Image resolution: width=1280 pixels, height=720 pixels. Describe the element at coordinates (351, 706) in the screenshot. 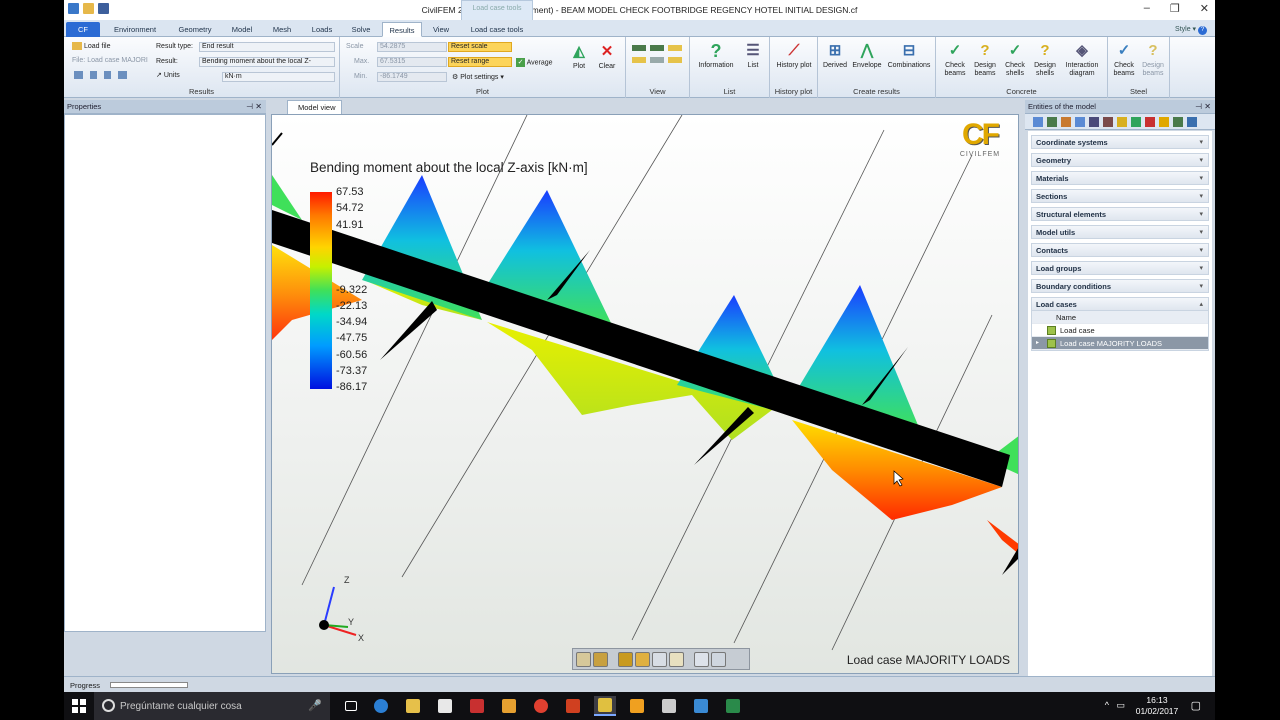

I see `taskview-icon` at that location.